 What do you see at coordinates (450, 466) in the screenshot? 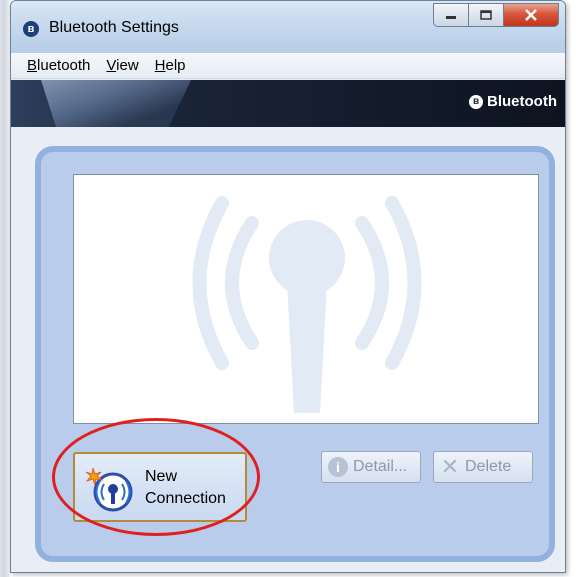
I see `delete-icon: ✕` at bounding box center [450, 466].